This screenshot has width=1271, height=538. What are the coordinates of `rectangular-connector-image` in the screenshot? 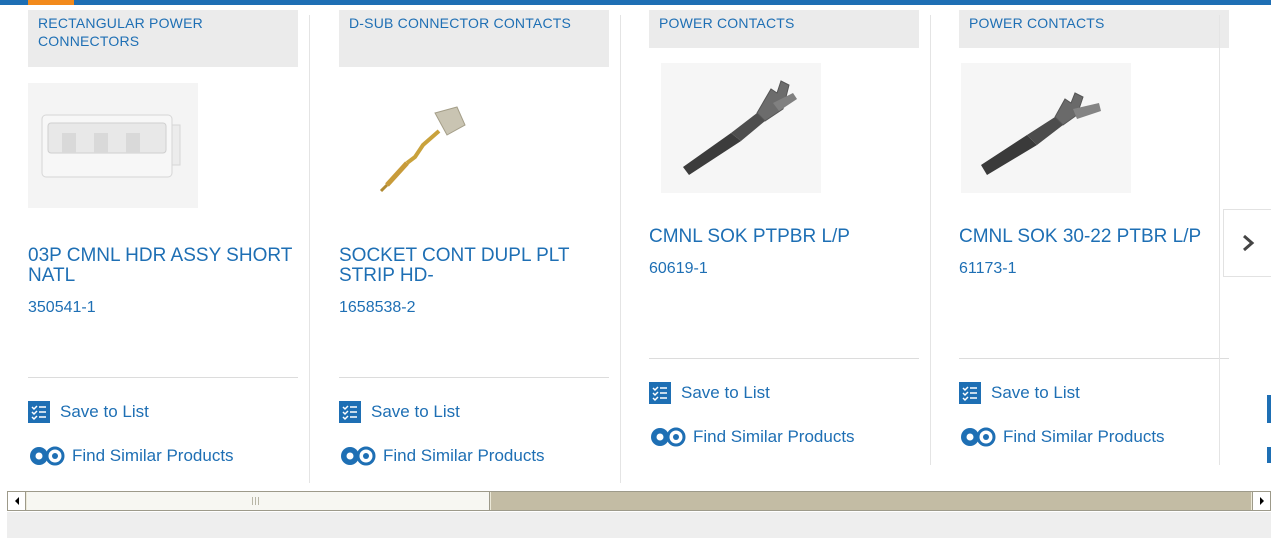 It's located at (113, 145).